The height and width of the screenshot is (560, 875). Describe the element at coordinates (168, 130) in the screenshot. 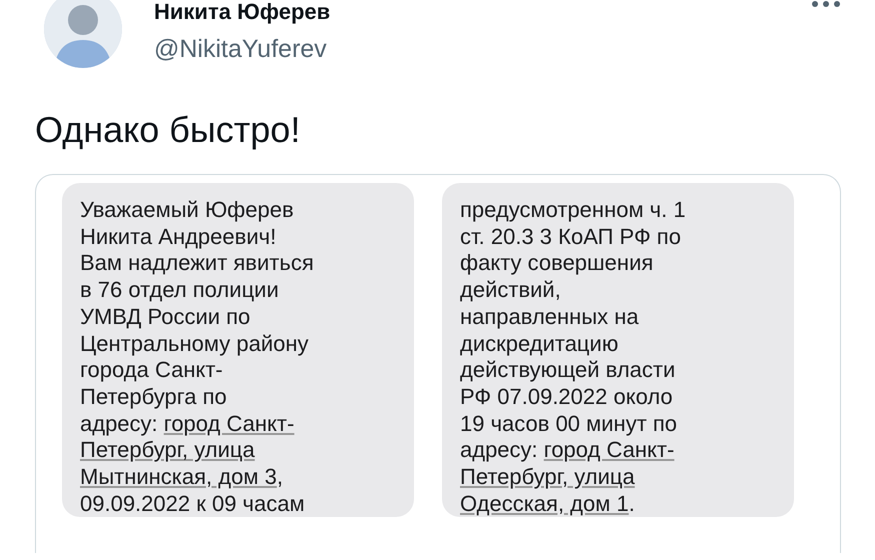

I see `tweet-text: Однако быстро!` at that location.